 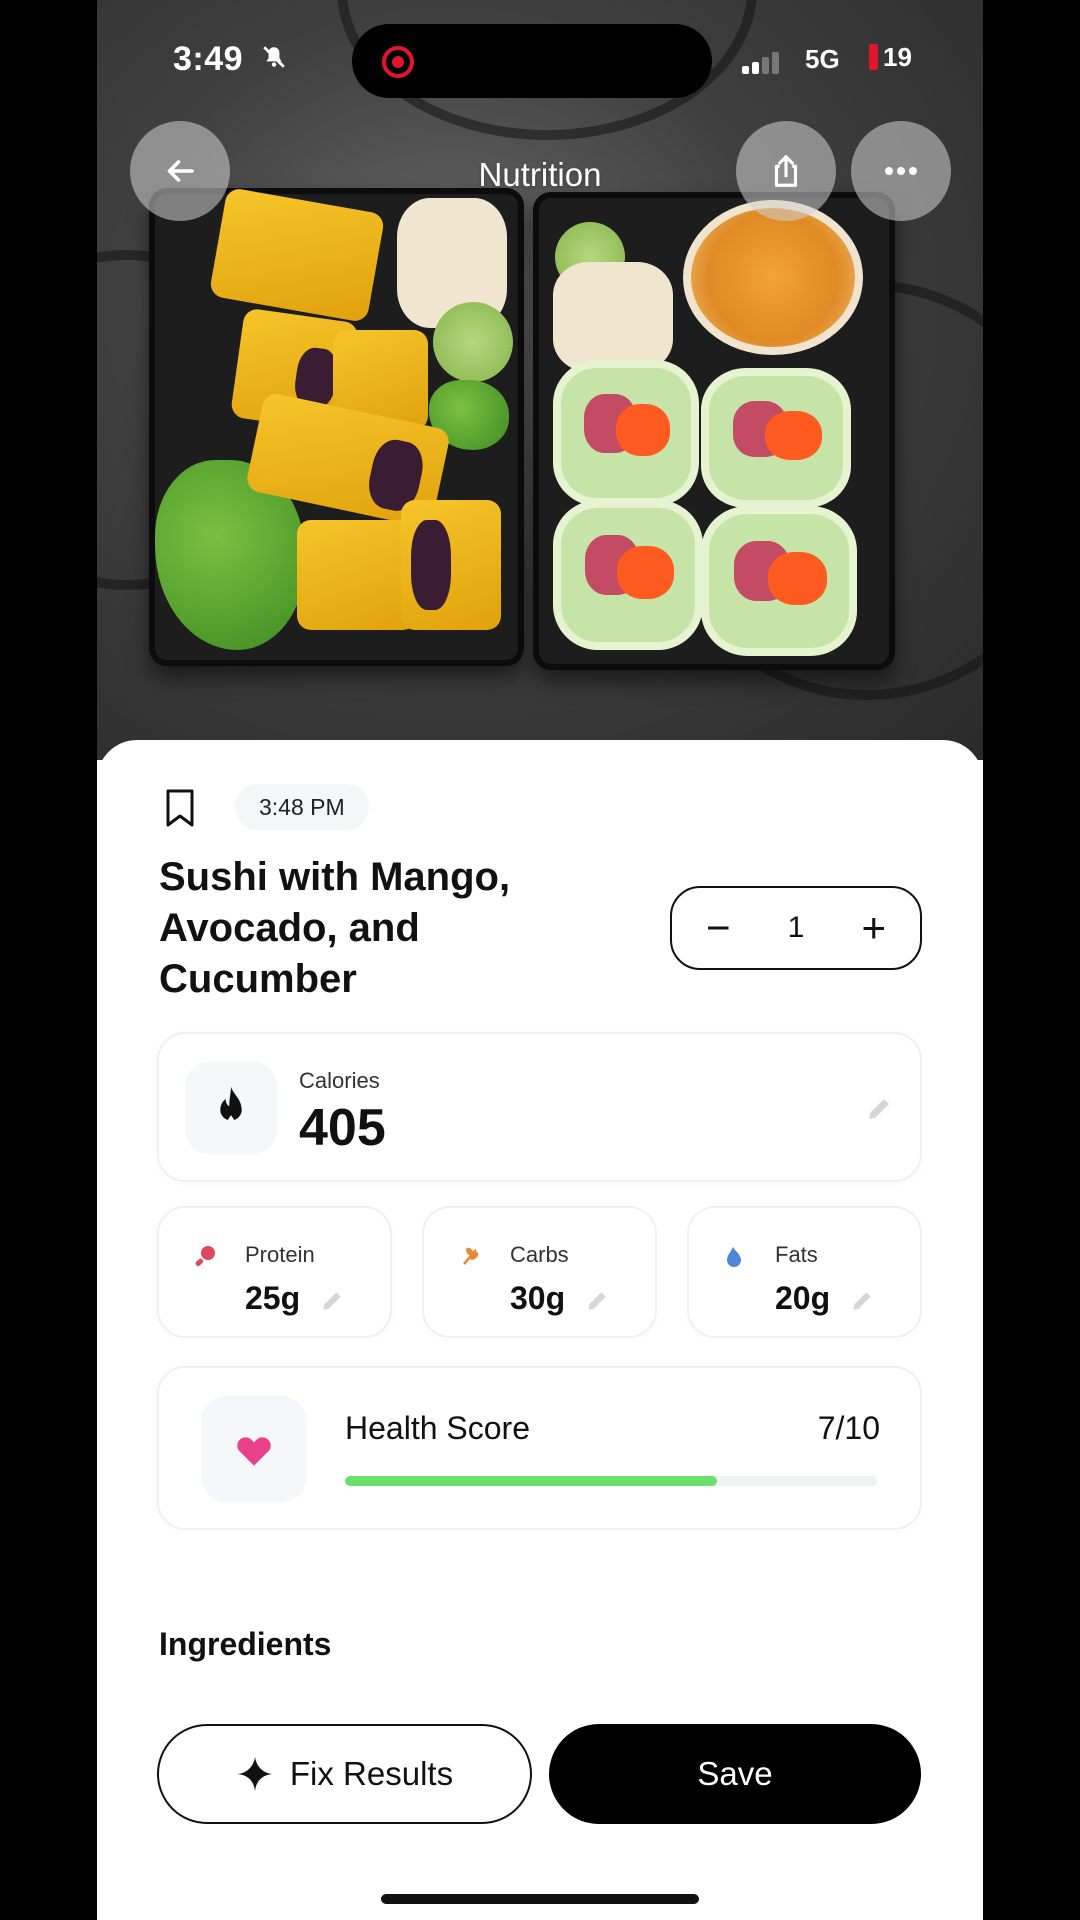 I want to click on protein-value: 25g, so click(x=273, y=1298).